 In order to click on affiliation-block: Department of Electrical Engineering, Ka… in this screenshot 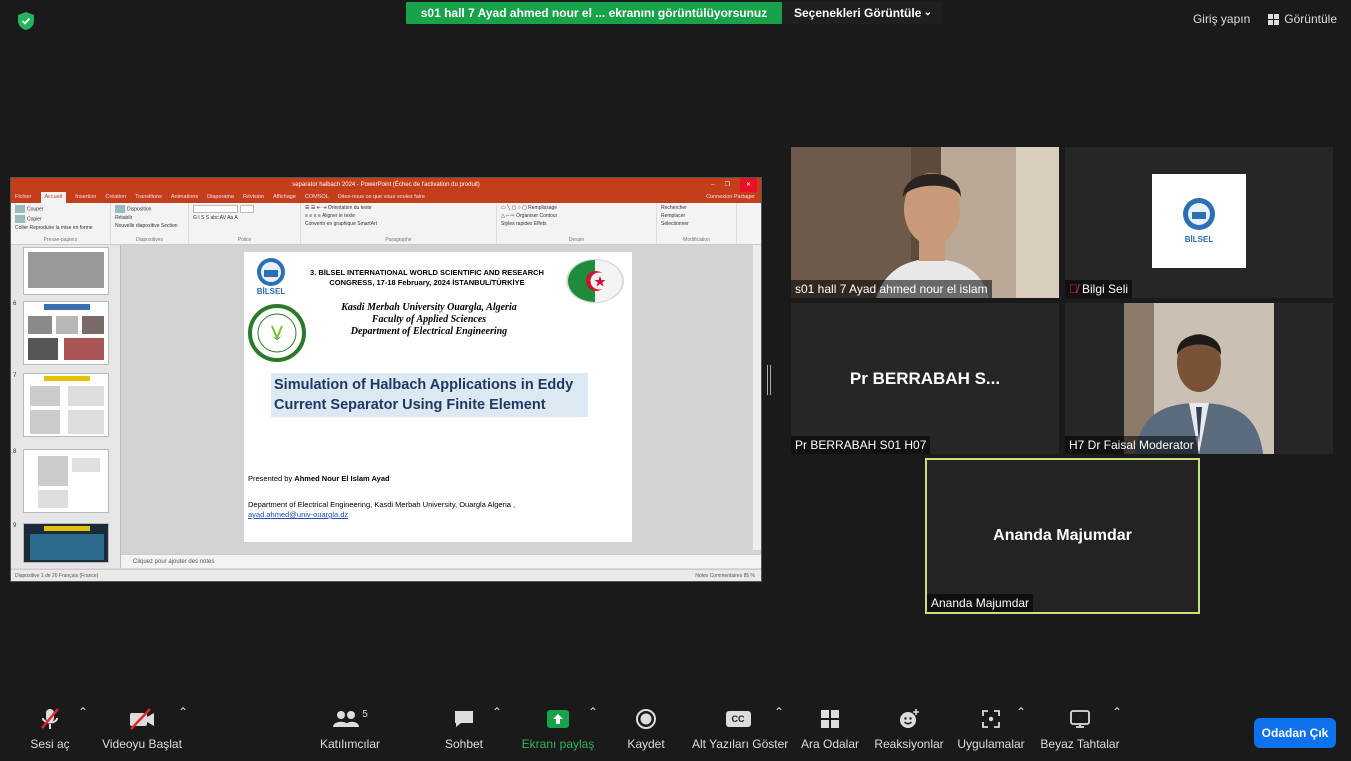, I will do `click(381, 510)`.